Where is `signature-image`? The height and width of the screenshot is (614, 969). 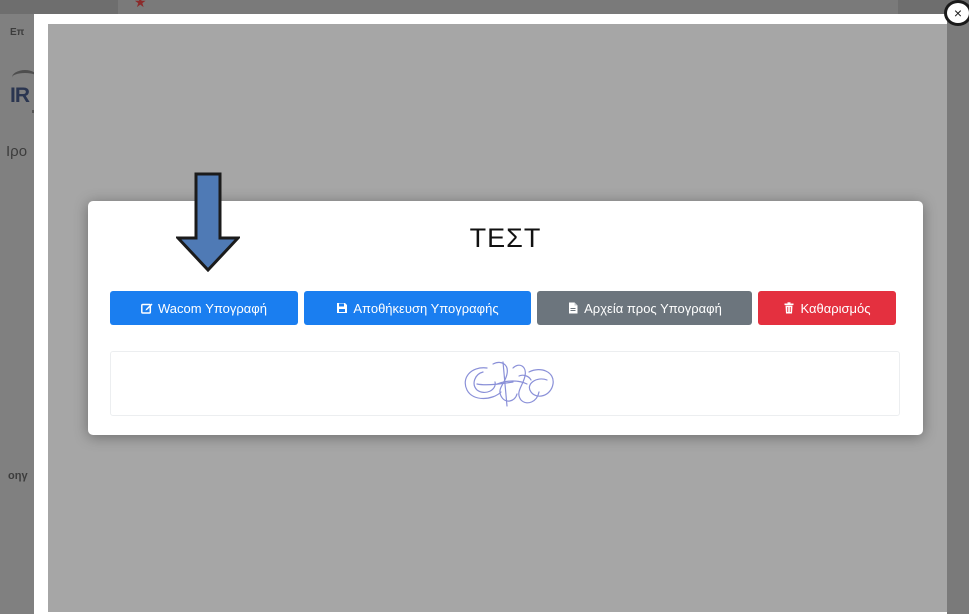
signature-image is located at coordinates (509, 384).